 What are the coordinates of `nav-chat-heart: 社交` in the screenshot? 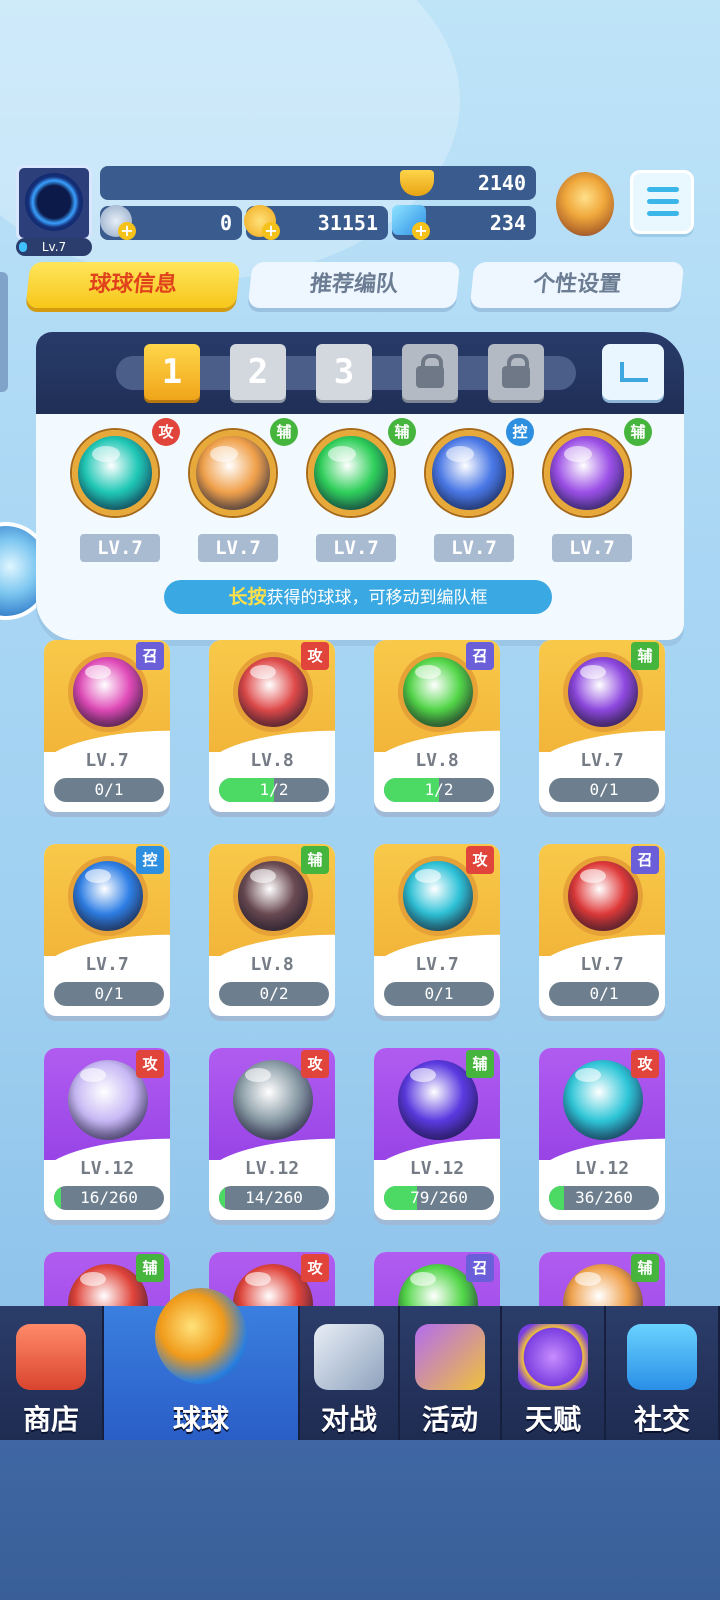 It's located at (663, 1373).